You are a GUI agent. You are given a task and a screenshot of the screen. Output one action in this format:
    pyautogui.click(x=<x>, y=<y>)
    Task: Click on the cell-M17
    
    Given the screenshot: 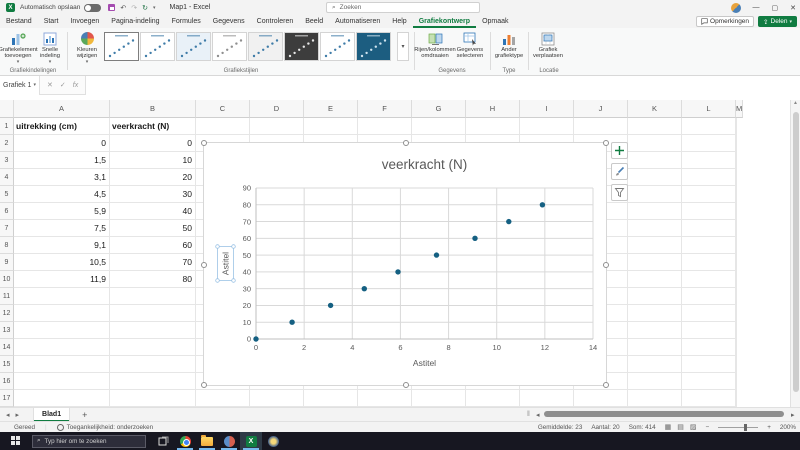 What is the action you would take?
    pyautogui.click(x=736, y=398)
    